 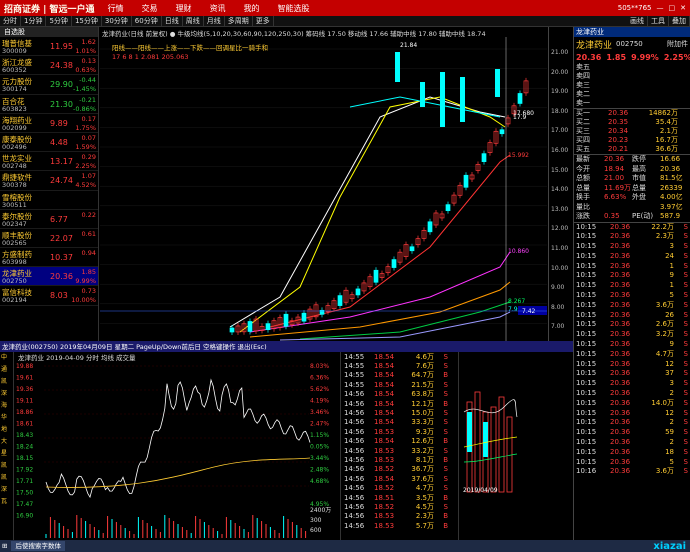 I want to click on watchlist-row: 瑞普信基 300009 11.95 1.62 1.01%, so click(x=49, y=47).